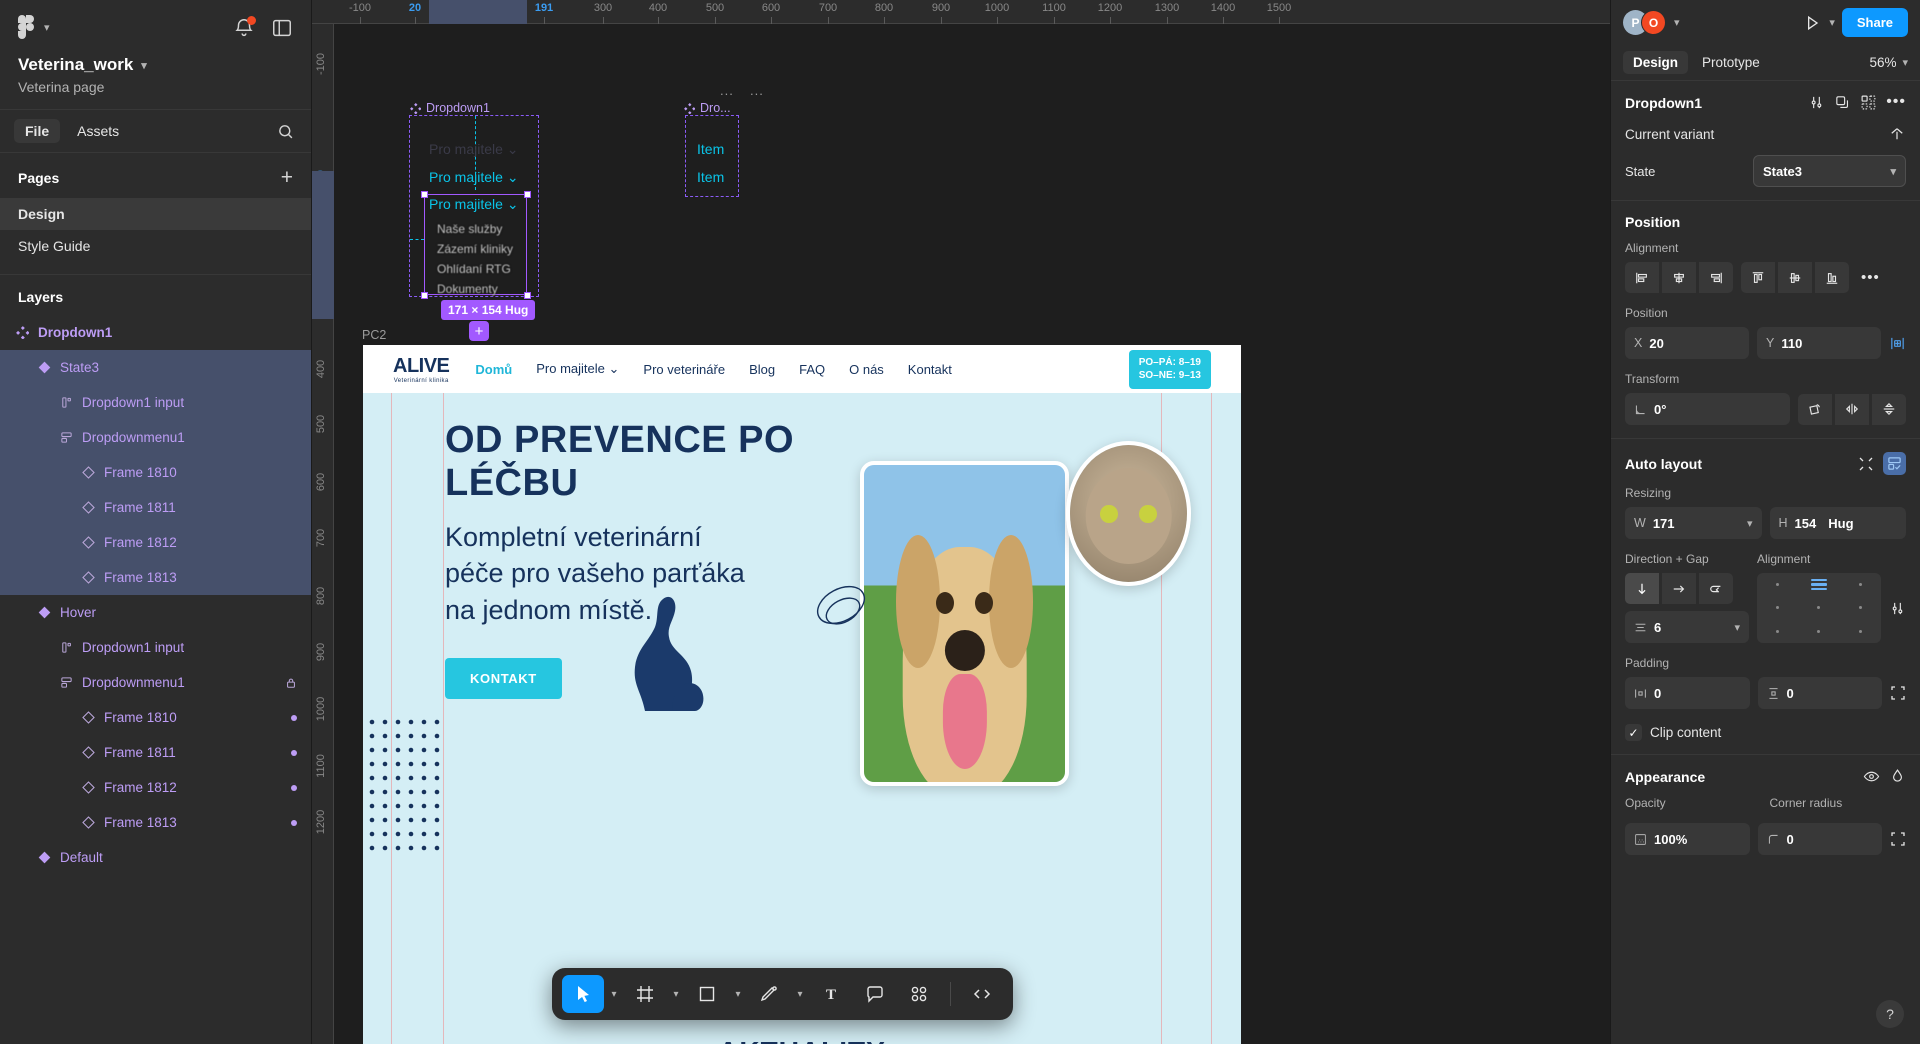 This screenshot has width=1920, height=1044. What do you see at coordinates (1888, 62) in the screenshot?
I see `zoom-control: 56% ▾` at bounding box center [1888, 62].